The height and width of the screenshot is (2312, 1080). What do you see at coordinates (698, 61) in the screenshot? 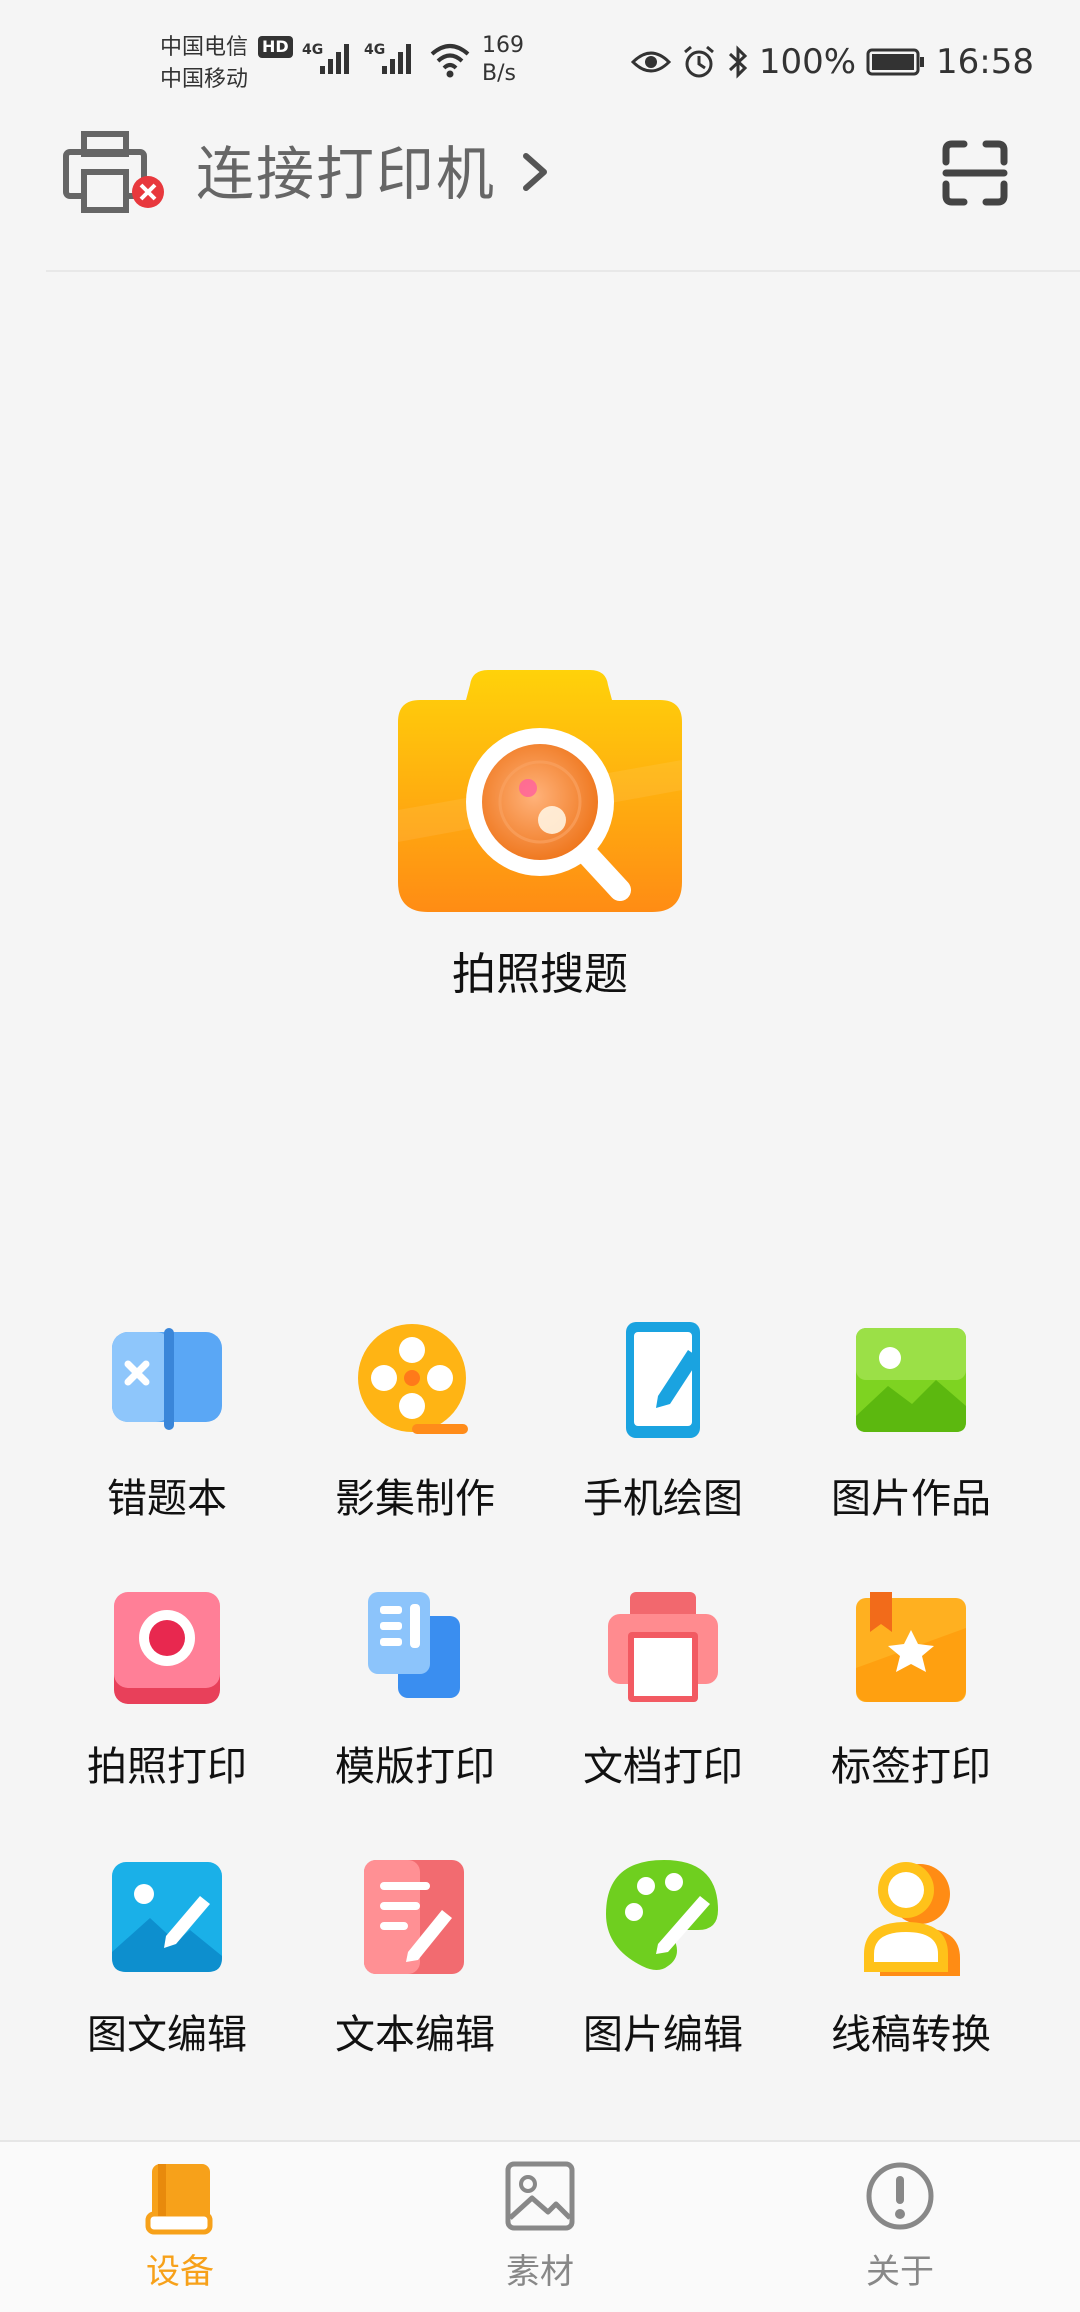
I see `alarm-icon` at bounding box center [698, 61].